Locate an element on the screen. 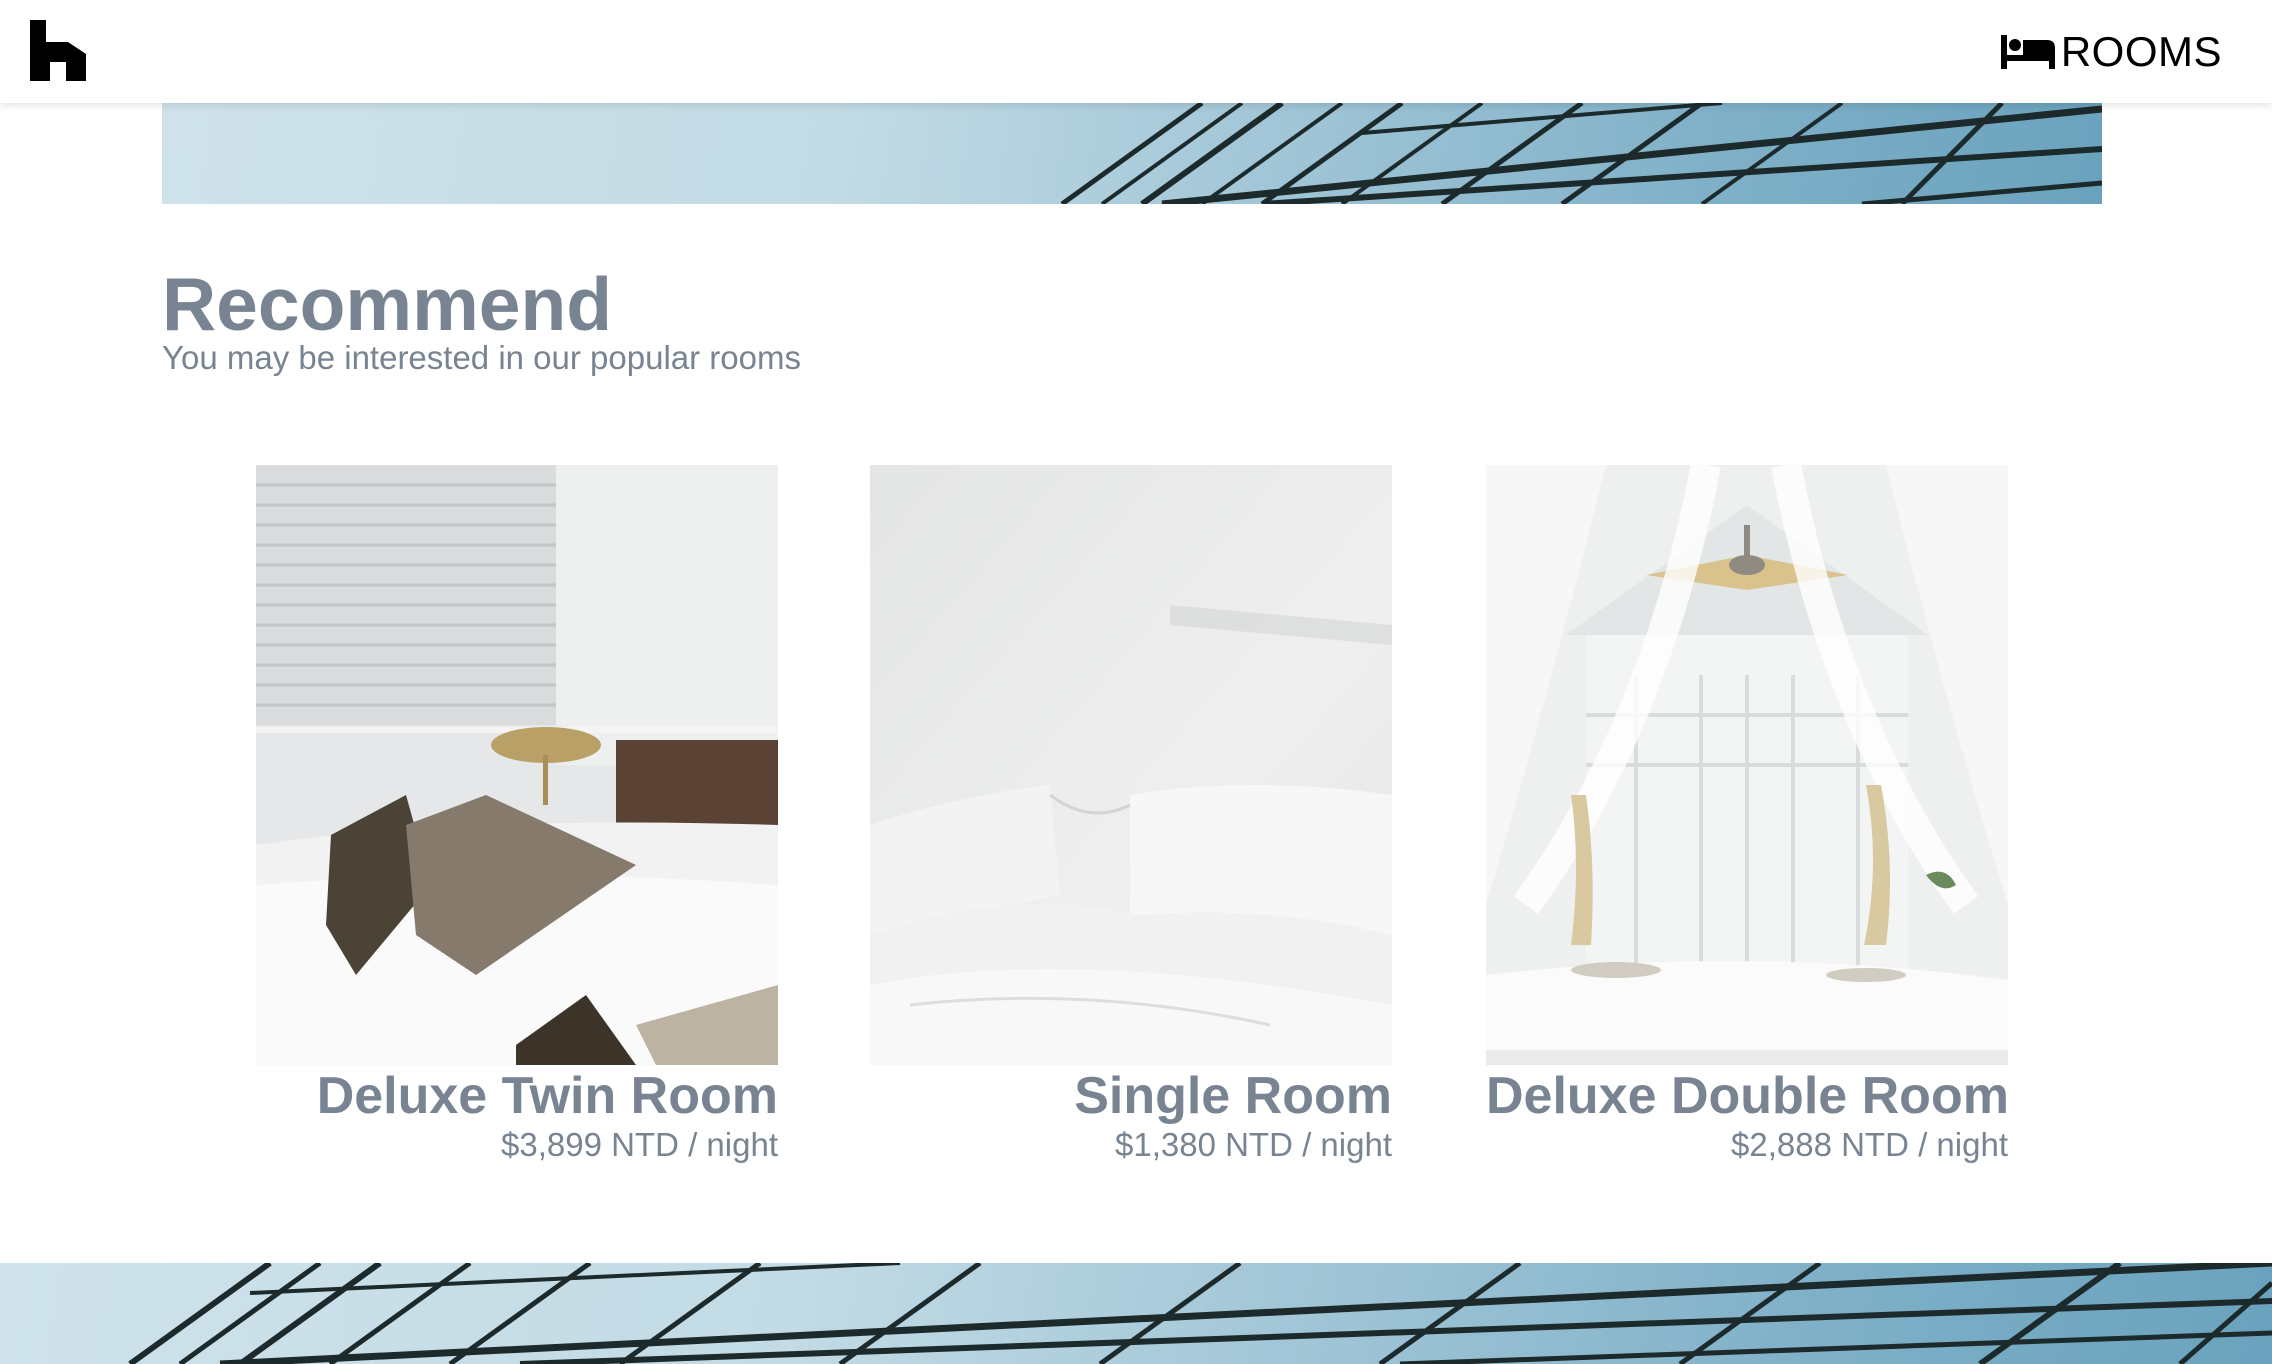 This screenshot has width=2272, height=1364. room-name: Deluxe Double Room is located at coordinates (1747, 1096).